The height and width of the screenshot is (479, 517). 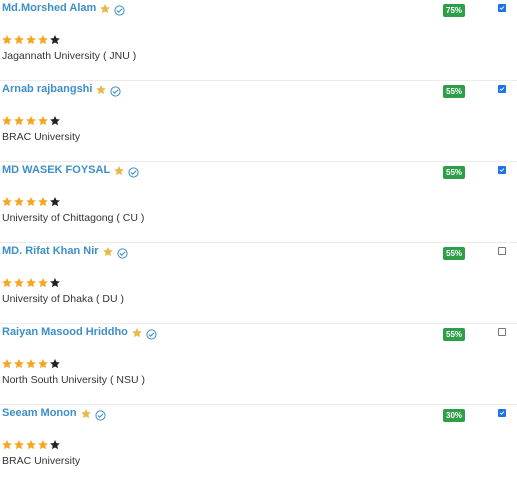 I want to click on name-line: MD WASEK FOYSAL, so click(x=70, y=171).